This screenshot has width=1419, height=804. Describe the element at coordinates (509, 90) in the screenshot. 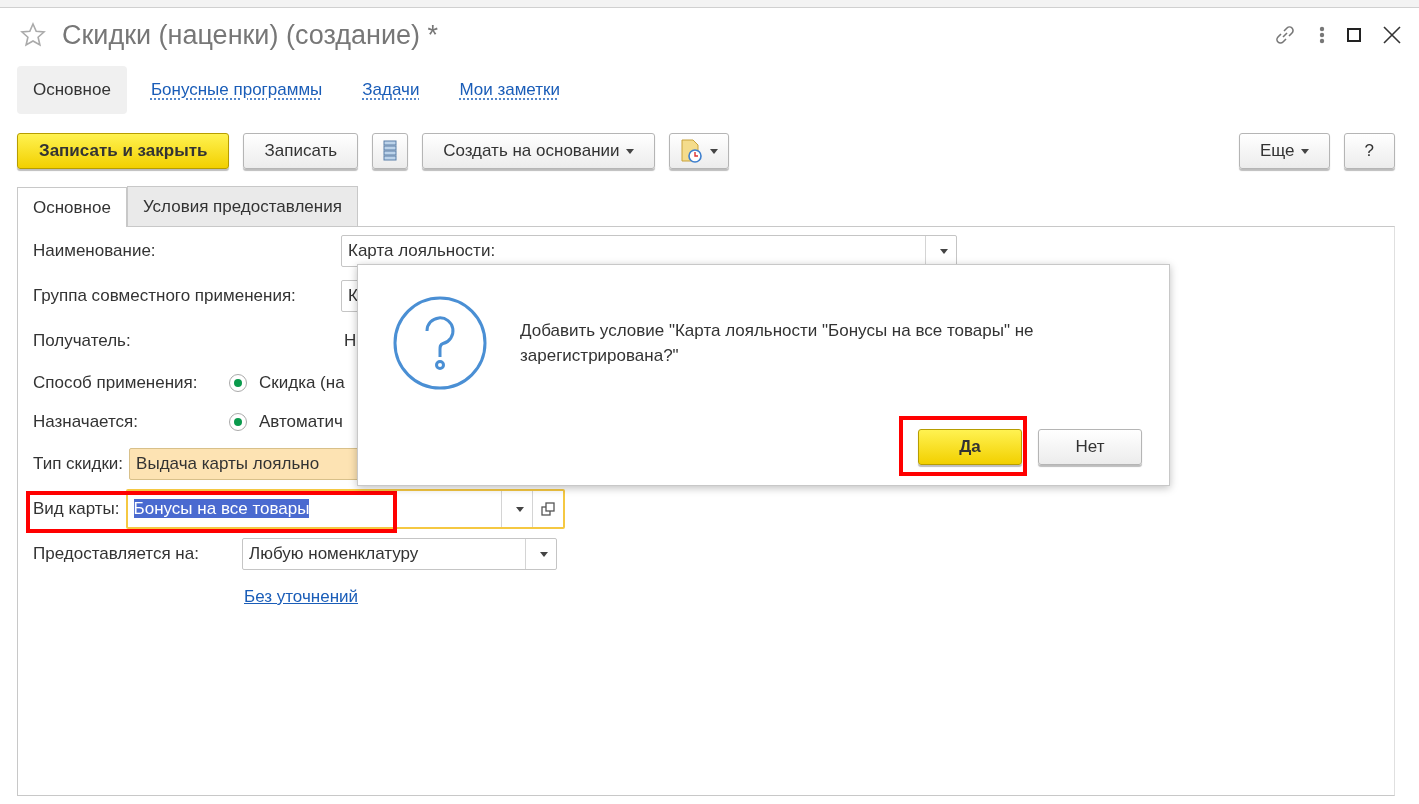

I see `nav-tab: Мои заметки` at that location.